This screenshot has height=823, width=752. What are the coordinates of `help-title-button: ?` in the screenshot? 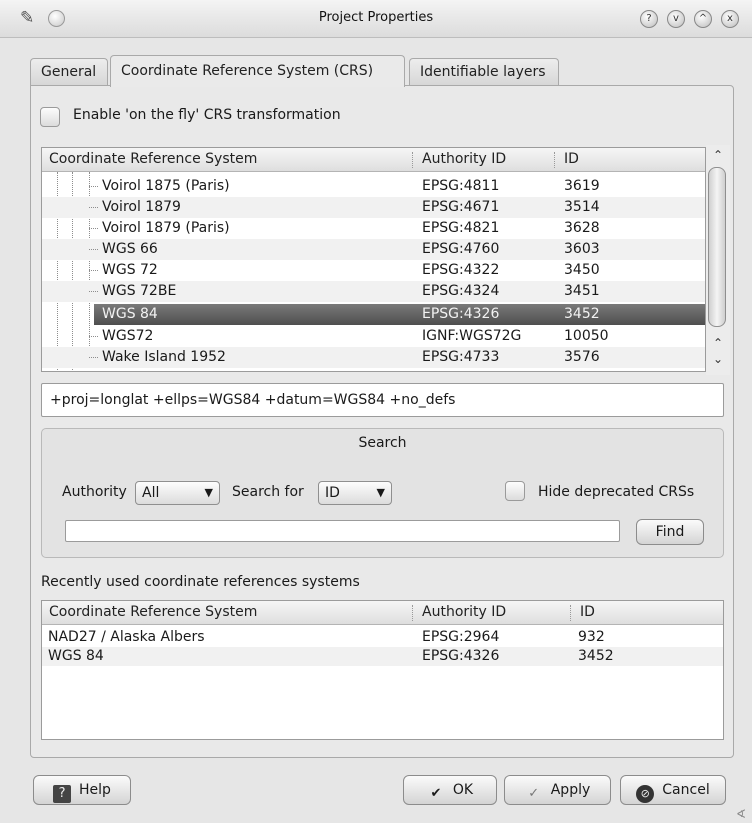 It's located at (649, 19).